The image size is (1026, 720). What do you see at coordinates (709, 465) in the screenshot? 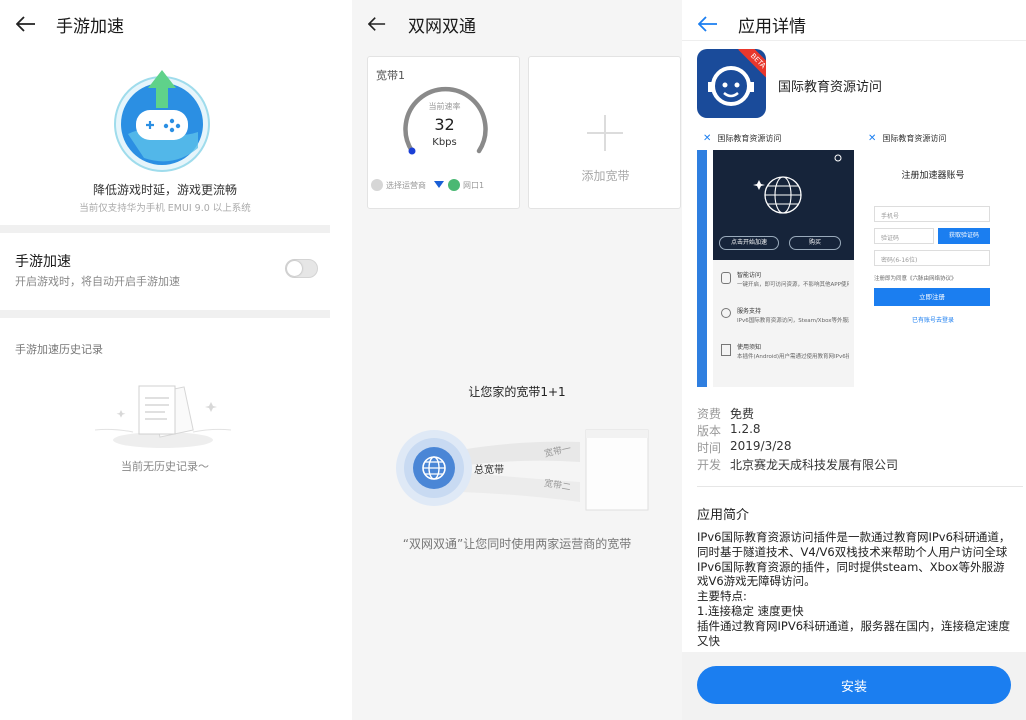
I see `info-key: 开发` at bounding box center [709, 465].